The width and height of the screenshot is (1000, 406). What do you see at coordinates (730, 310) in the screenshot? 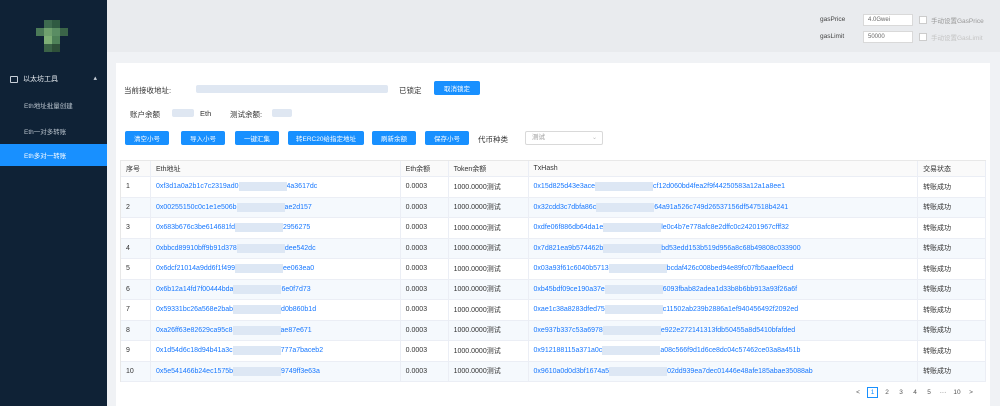
I see `txhash-suffix: c11502ab239b2886a1ef940456492f2092ed` at bounding box center [730, 310].